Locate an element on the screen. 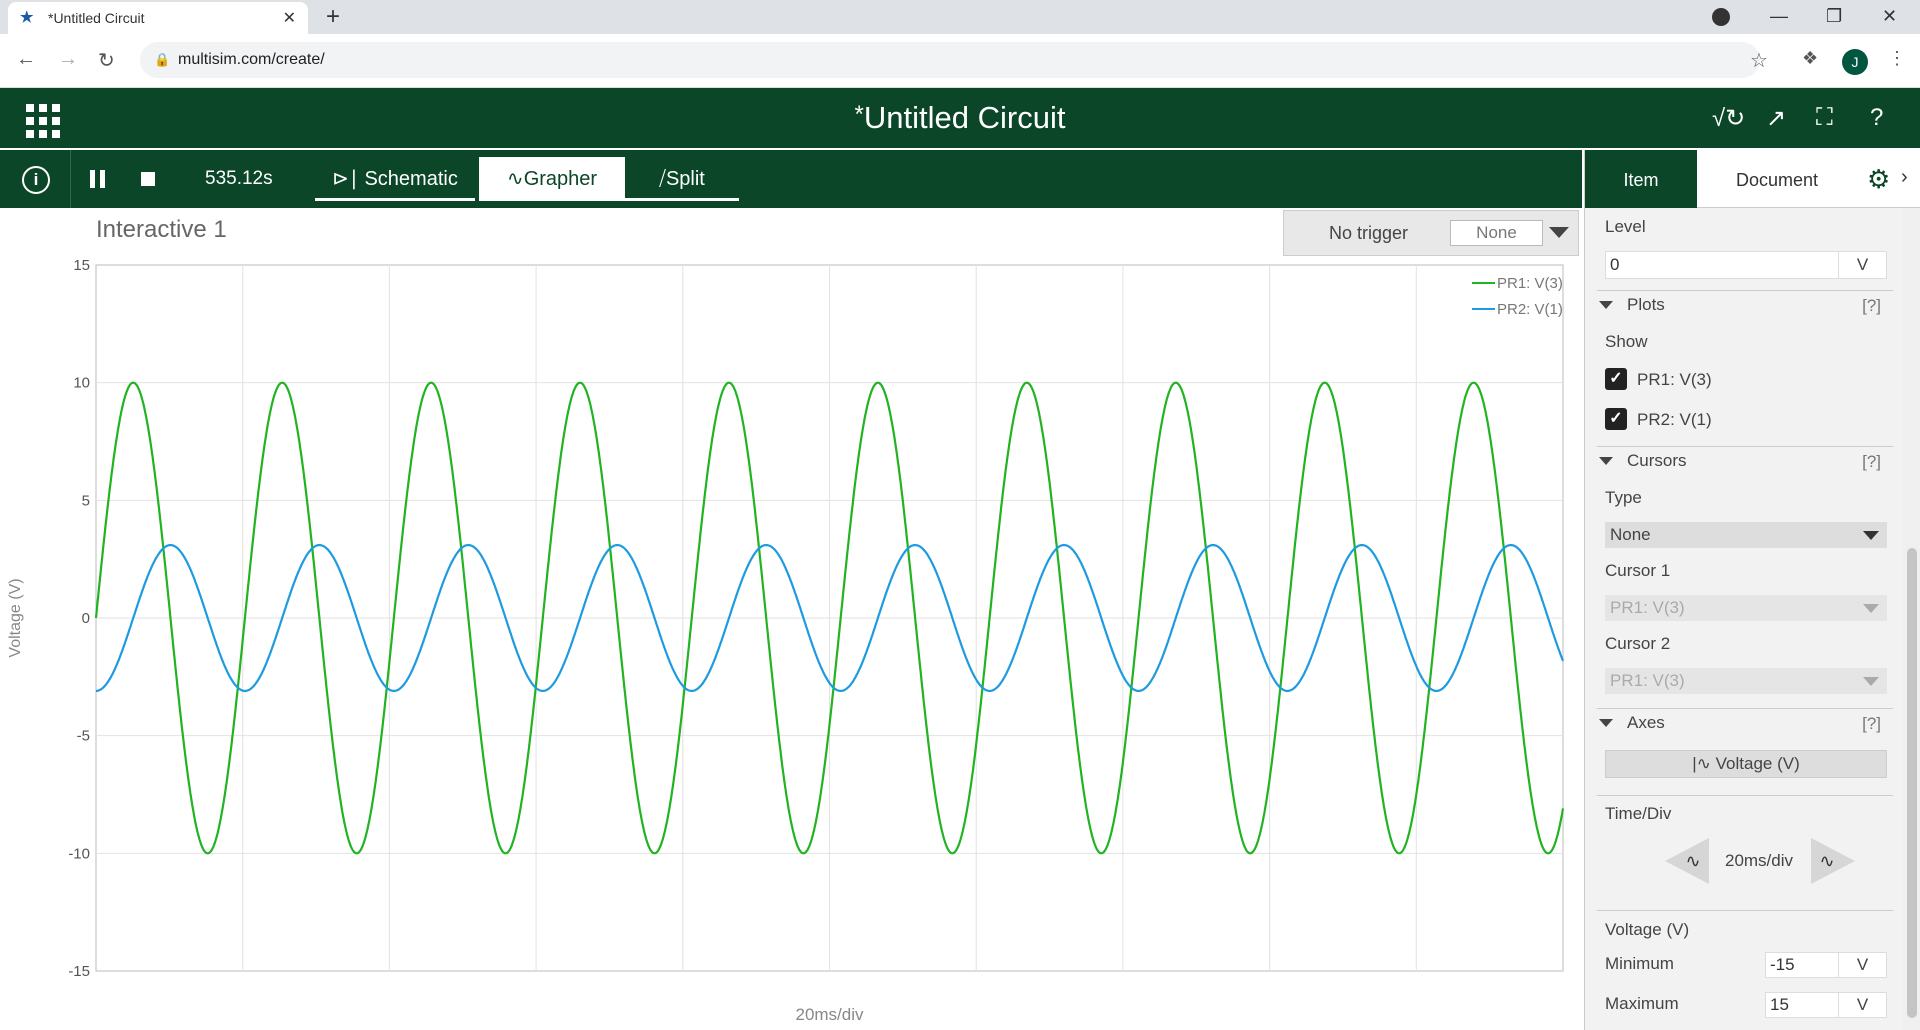 This screenshot has height=1030, width=1920. tab-schematic: ⊳∣ Schematic is located at coordinates (395, 179).